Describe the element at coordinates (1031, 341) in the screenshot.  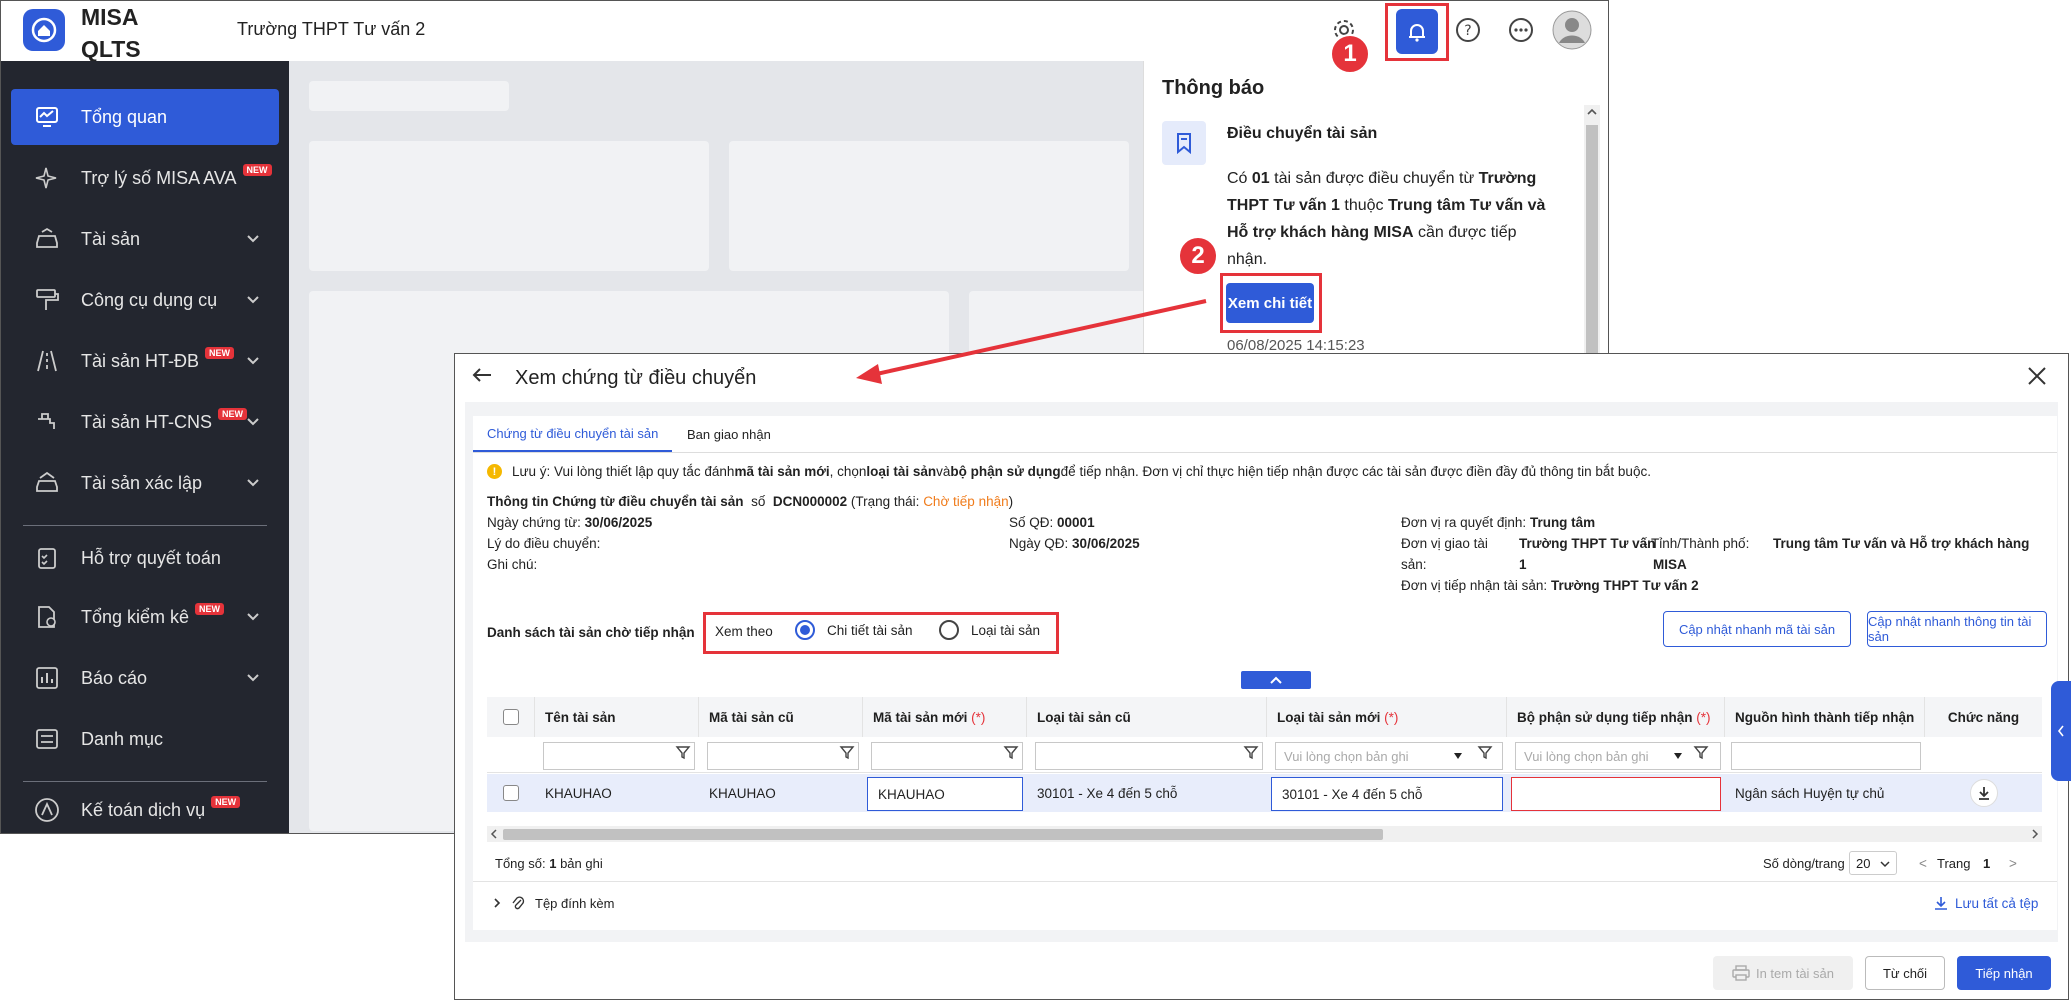
I see `annotation-arrow` at that location.